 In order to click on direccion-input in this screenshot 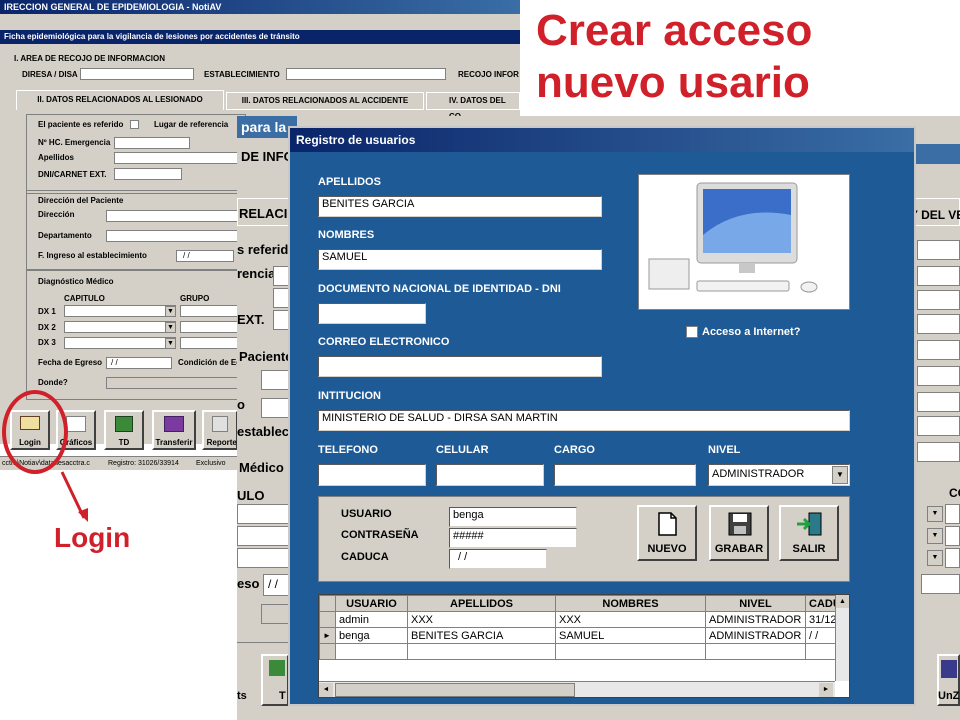, I will do `click(172, 216)`.